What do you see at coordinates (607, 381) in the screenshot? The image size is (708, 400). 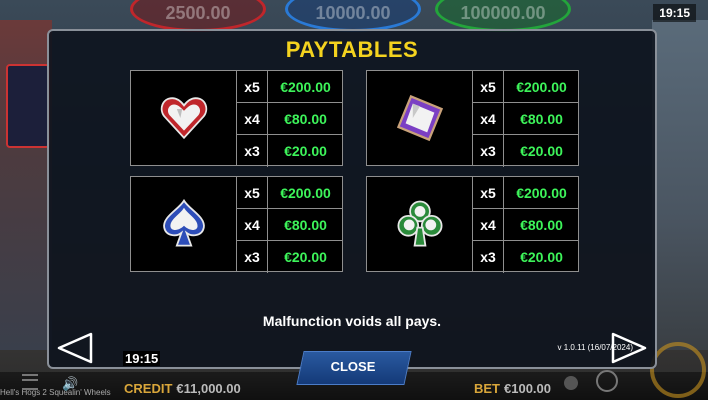 I see `autoplay-icon` at bounding box center [607, 381].